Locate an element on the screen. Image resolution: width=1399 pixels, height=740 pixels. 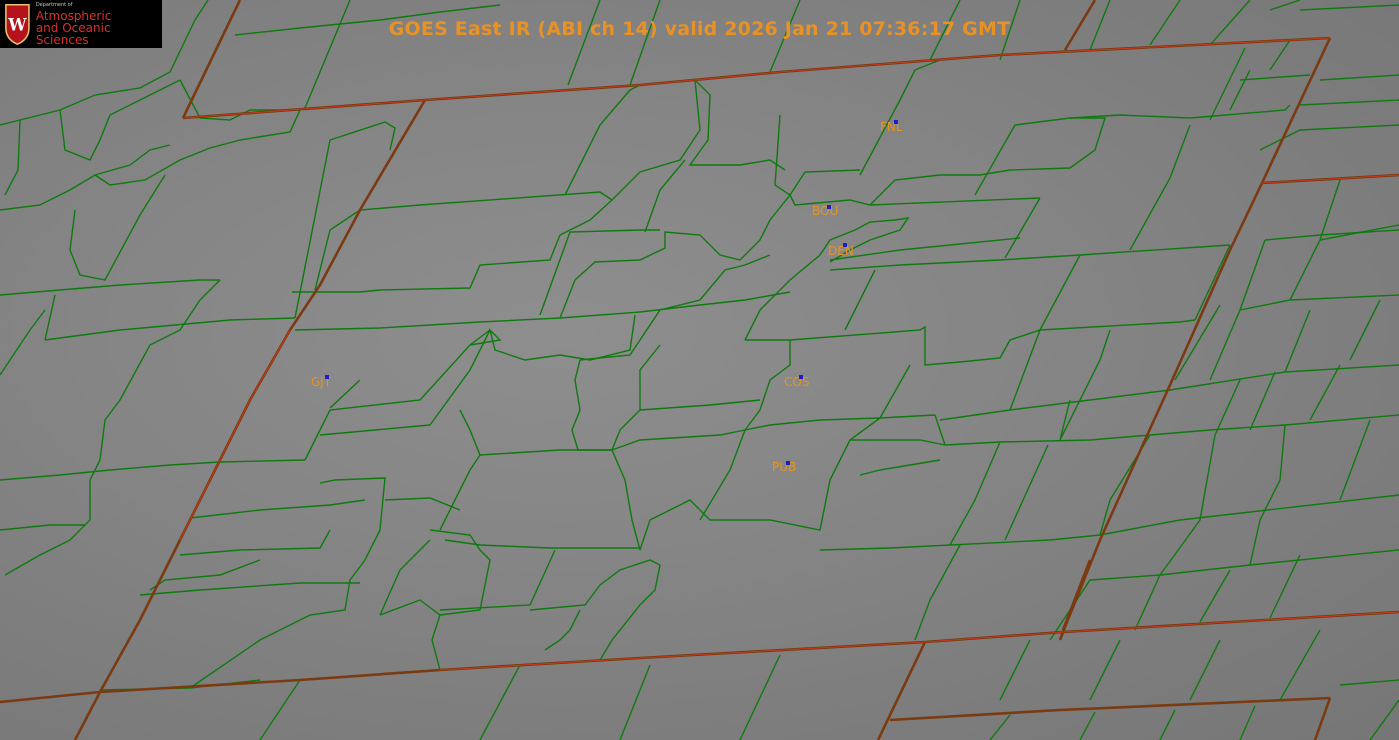
station-label: FNL is located at coordinates (891, 127).